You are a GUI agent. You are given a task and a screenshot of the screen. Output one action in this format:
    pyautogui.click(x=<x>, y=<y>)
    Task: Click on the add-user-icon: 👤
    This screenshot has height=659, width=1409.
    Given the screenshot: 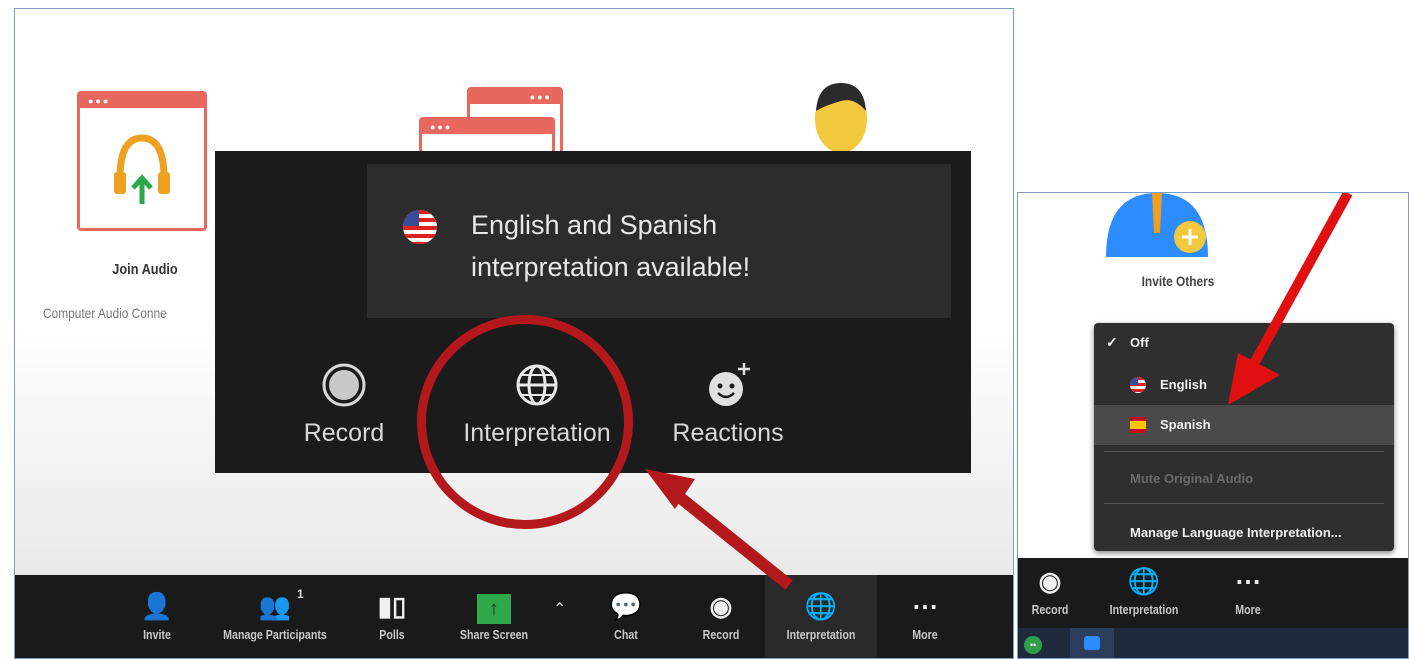 What is the action you would take?
    pyautogui.click(x=157, y=606)
    